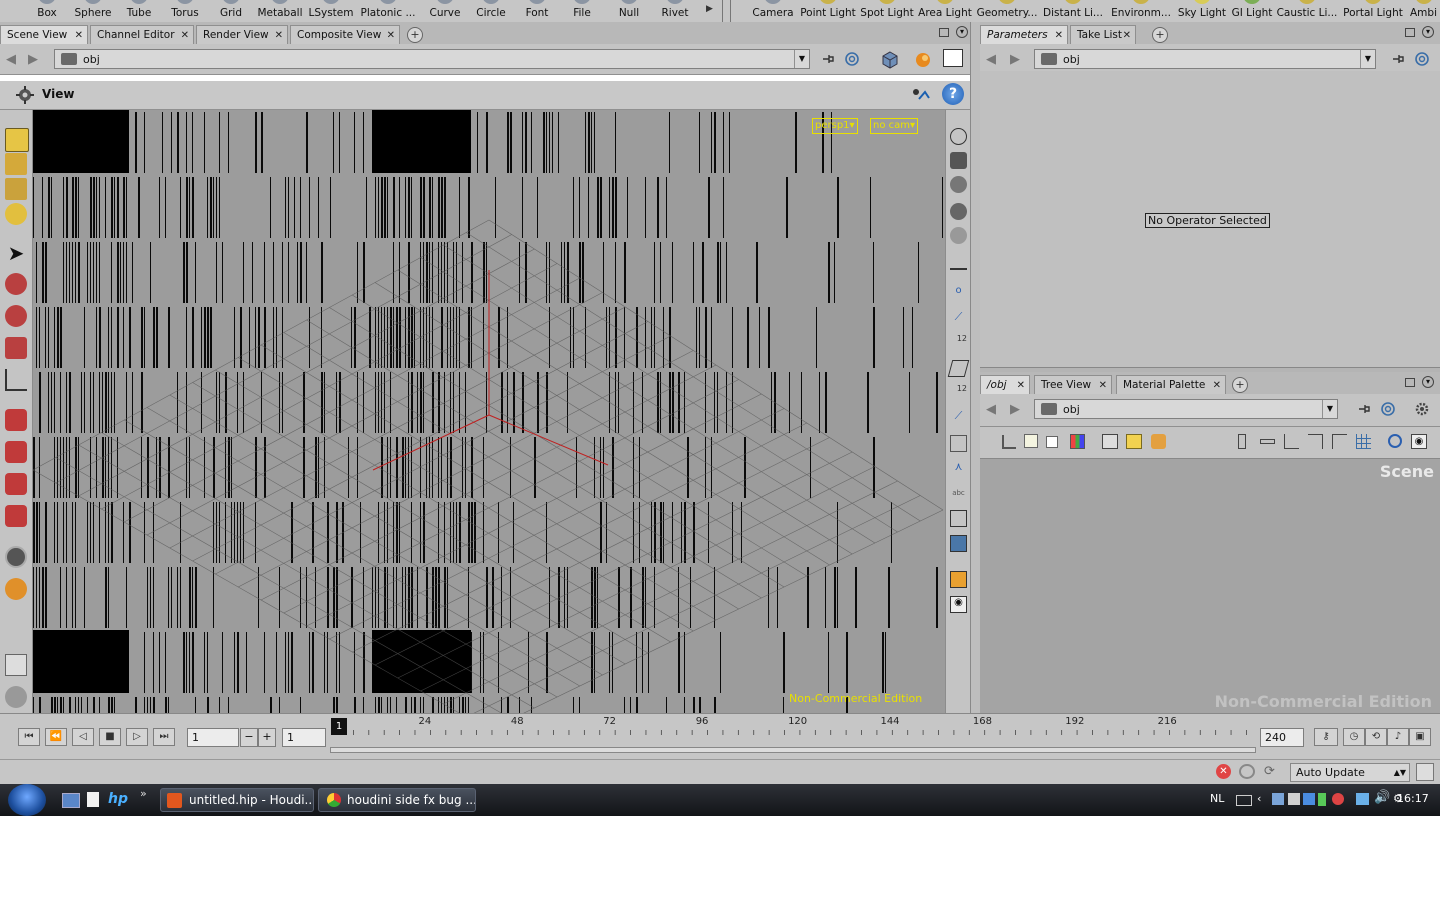  Describe the element at coordinates (958, 293) in the screenshot. I see `point-display-icon: o` at that location.